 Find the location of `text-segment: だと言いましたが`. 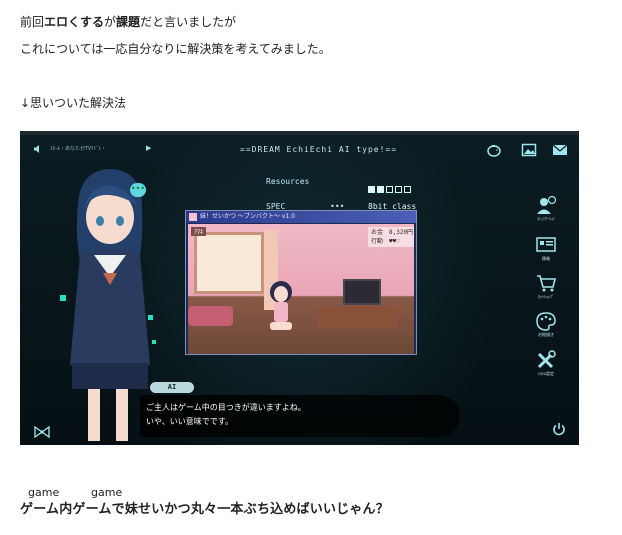

text-segment: だと言いましたが is located at coordinates (188, 22).